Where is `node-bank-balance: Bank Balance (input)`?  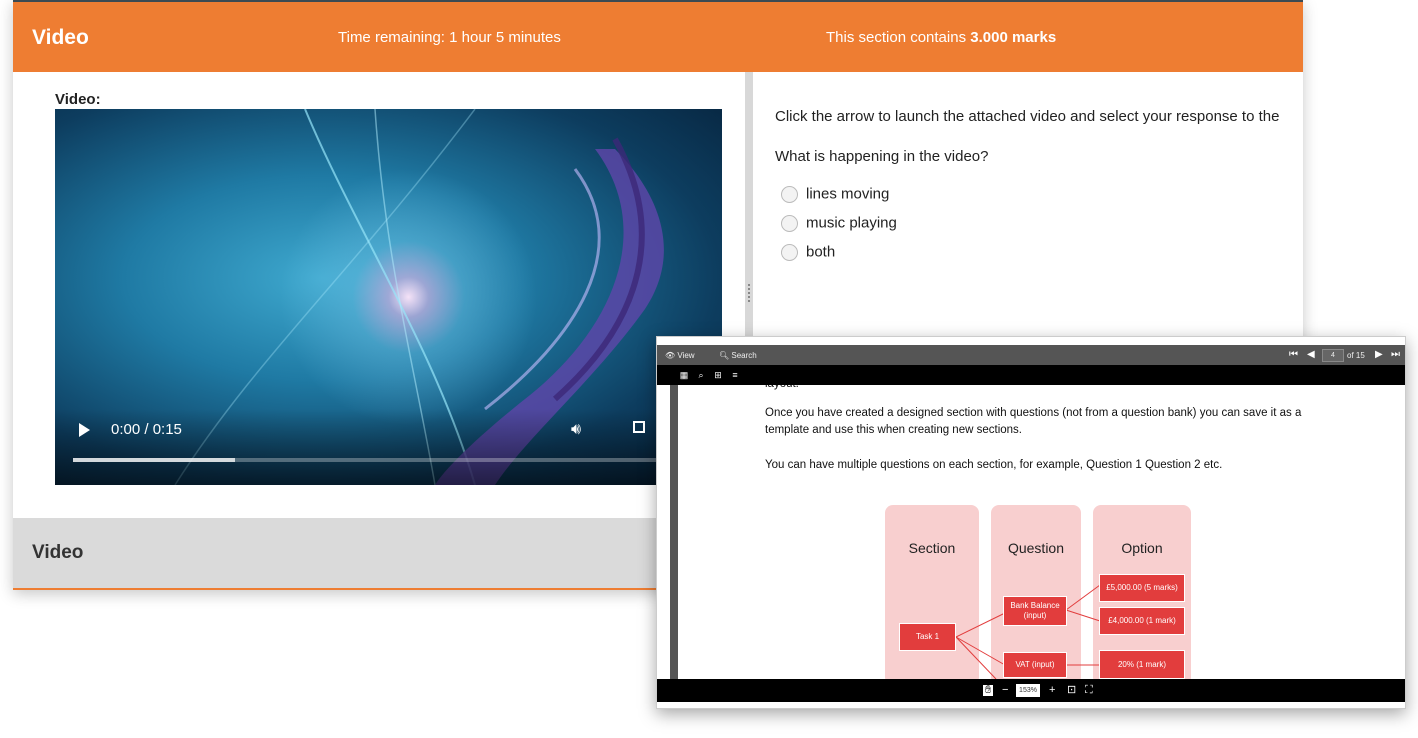
node-bank-balance: Bank Balance (input) is located at coordinates (1035, 611).